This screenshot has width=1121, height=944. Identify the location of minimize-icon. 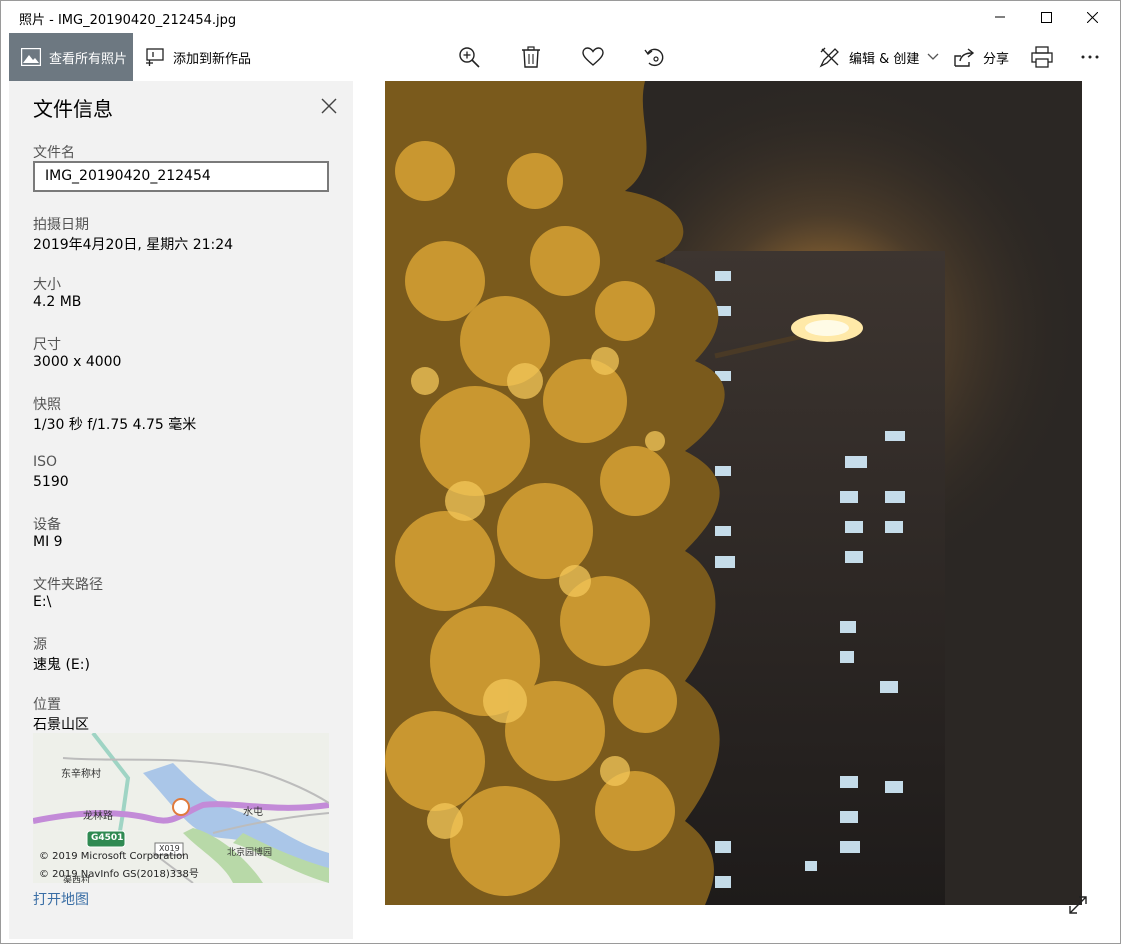
(1000, 17).